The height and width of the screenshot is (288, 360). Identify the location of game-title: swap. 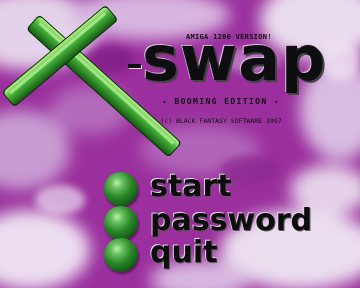
(234, 58).